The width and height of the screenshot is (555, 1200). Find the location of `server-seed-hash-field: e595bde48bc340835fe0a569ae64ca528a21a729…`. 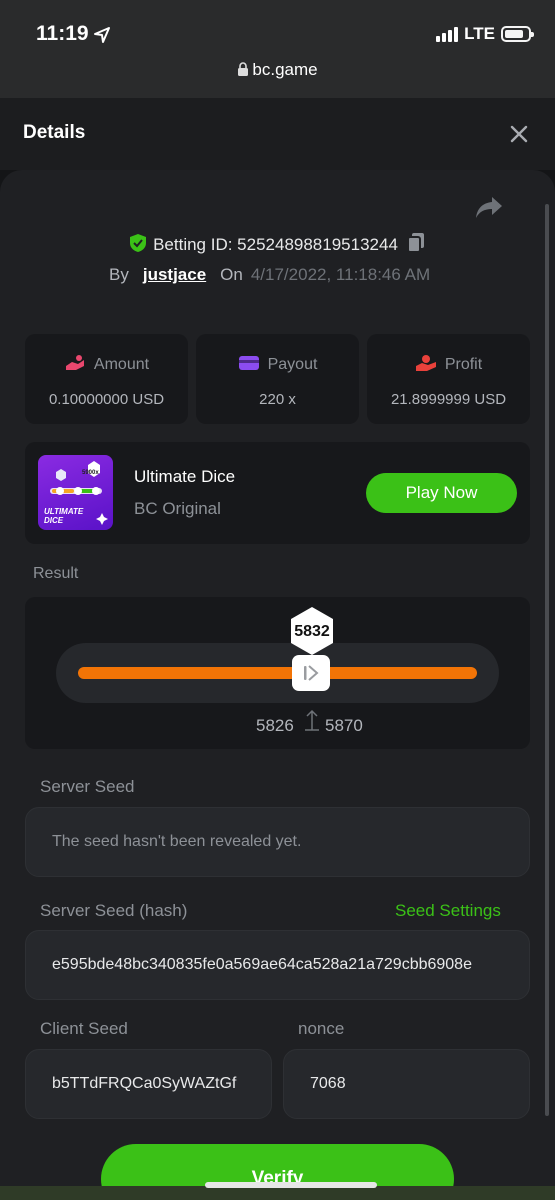

server-seed-hash-field: e595bde48bc340835fe0a569ae64ca528a21a729… is located at coordinates (277, 965).